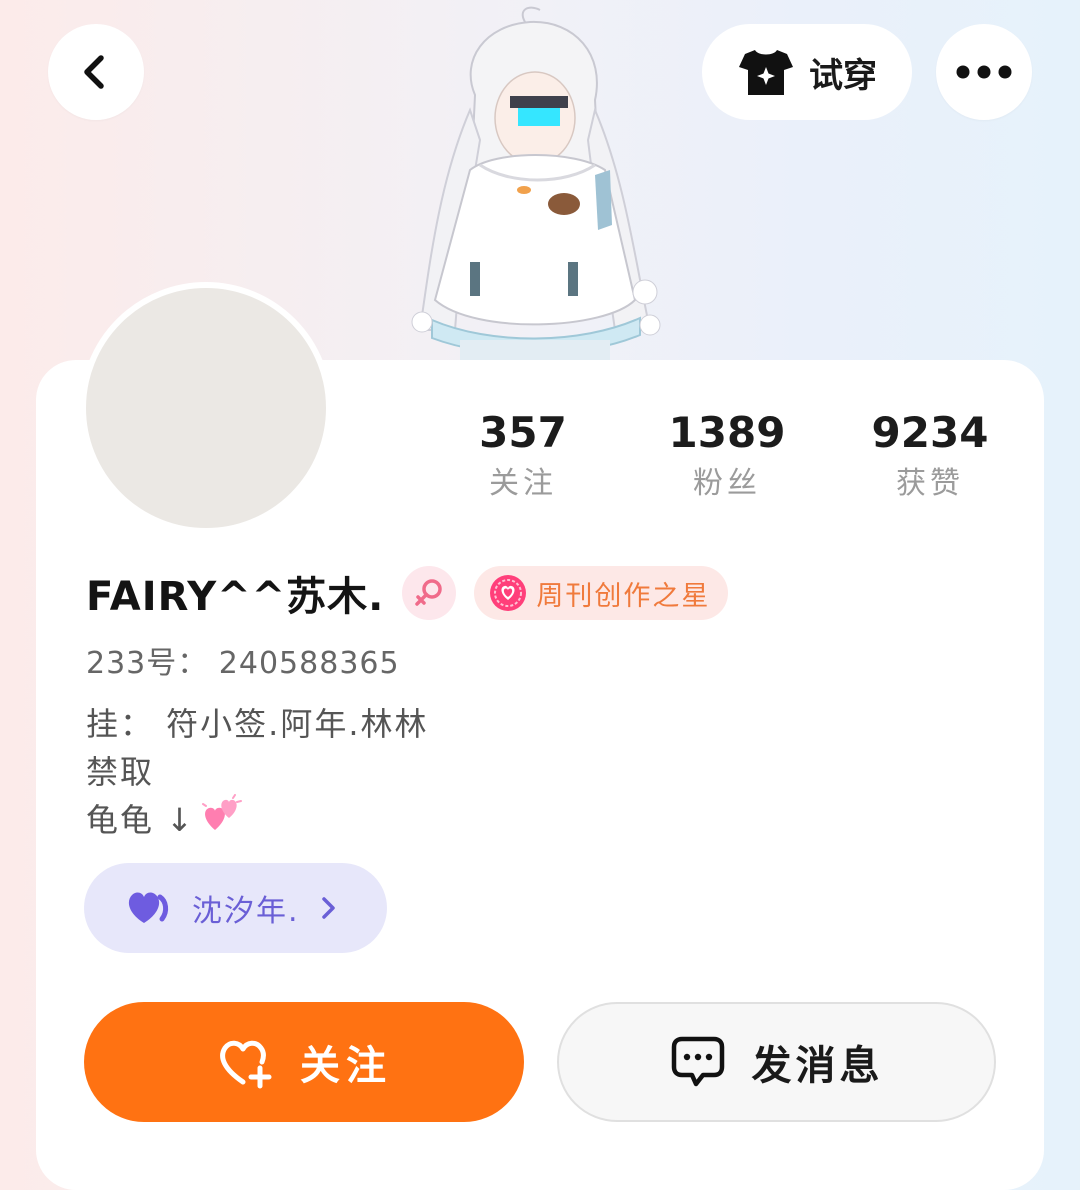 This screenshot has width=1080, height=1190. I want to click on bio-line-text: 龟龟 ↓, so click(140, 820).